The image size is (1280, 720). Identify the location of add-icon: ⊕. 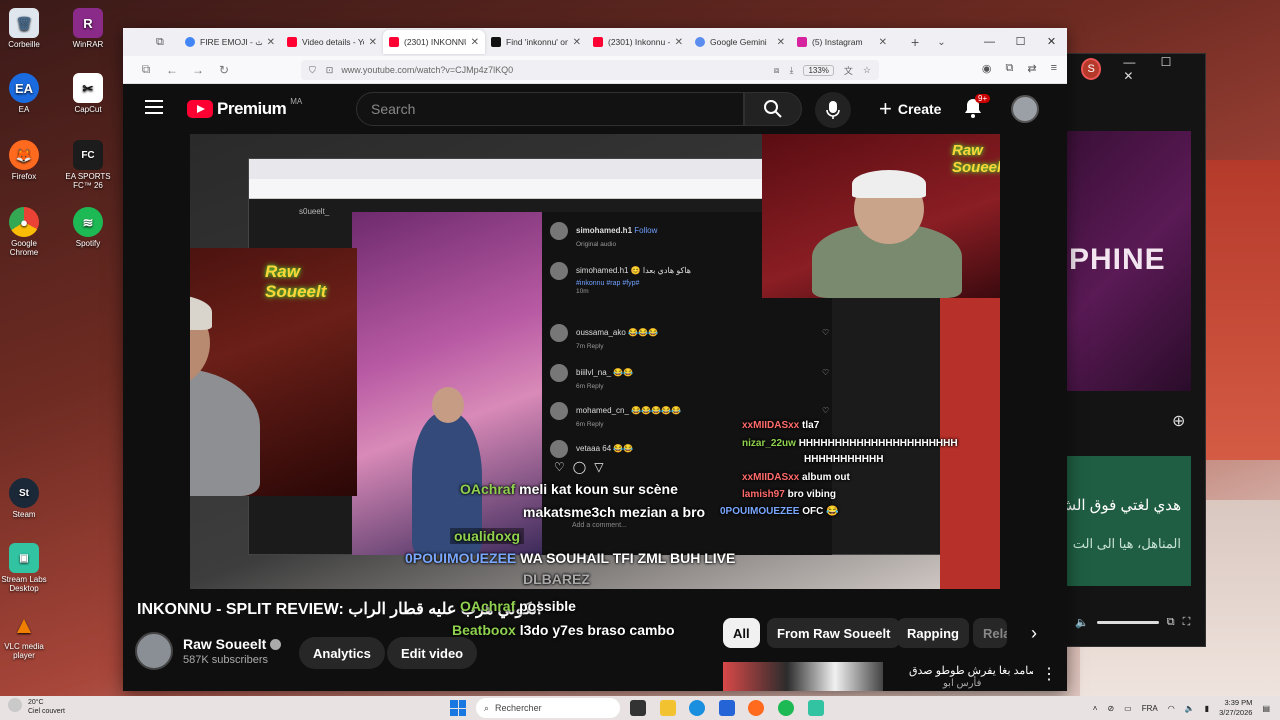
(1178, 421).